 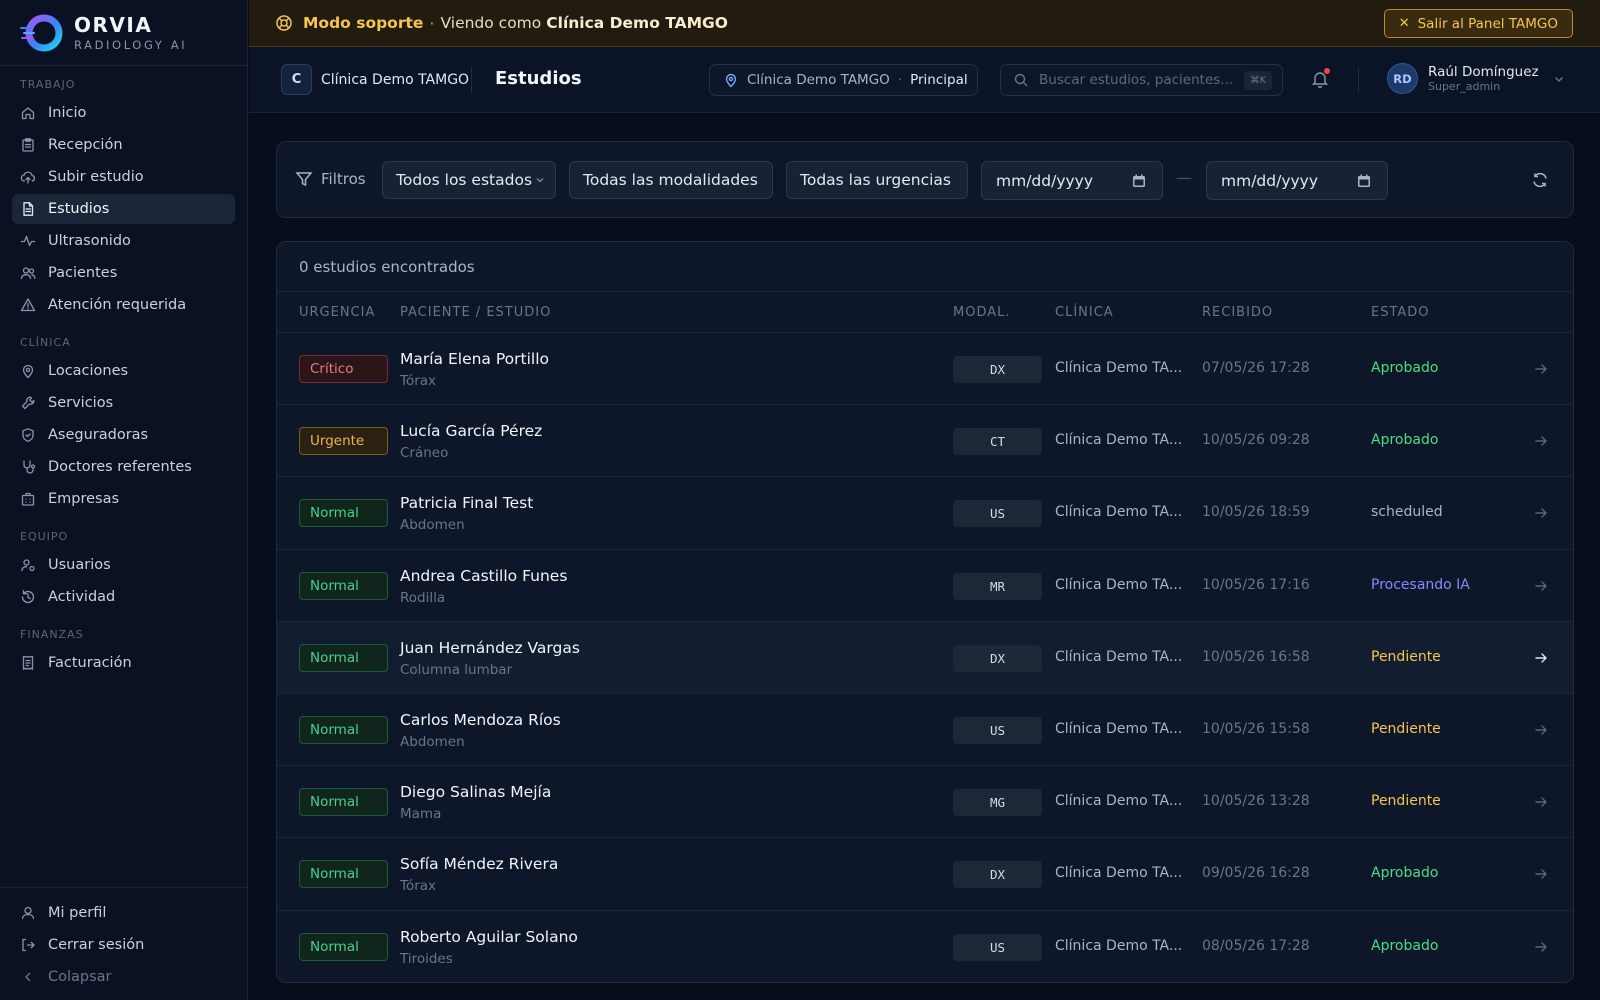 What do you see at coordinates (337, 312) in the screenshot?
I see `column-header-urgency: URGENCIA` at bounding box center [337, 312].